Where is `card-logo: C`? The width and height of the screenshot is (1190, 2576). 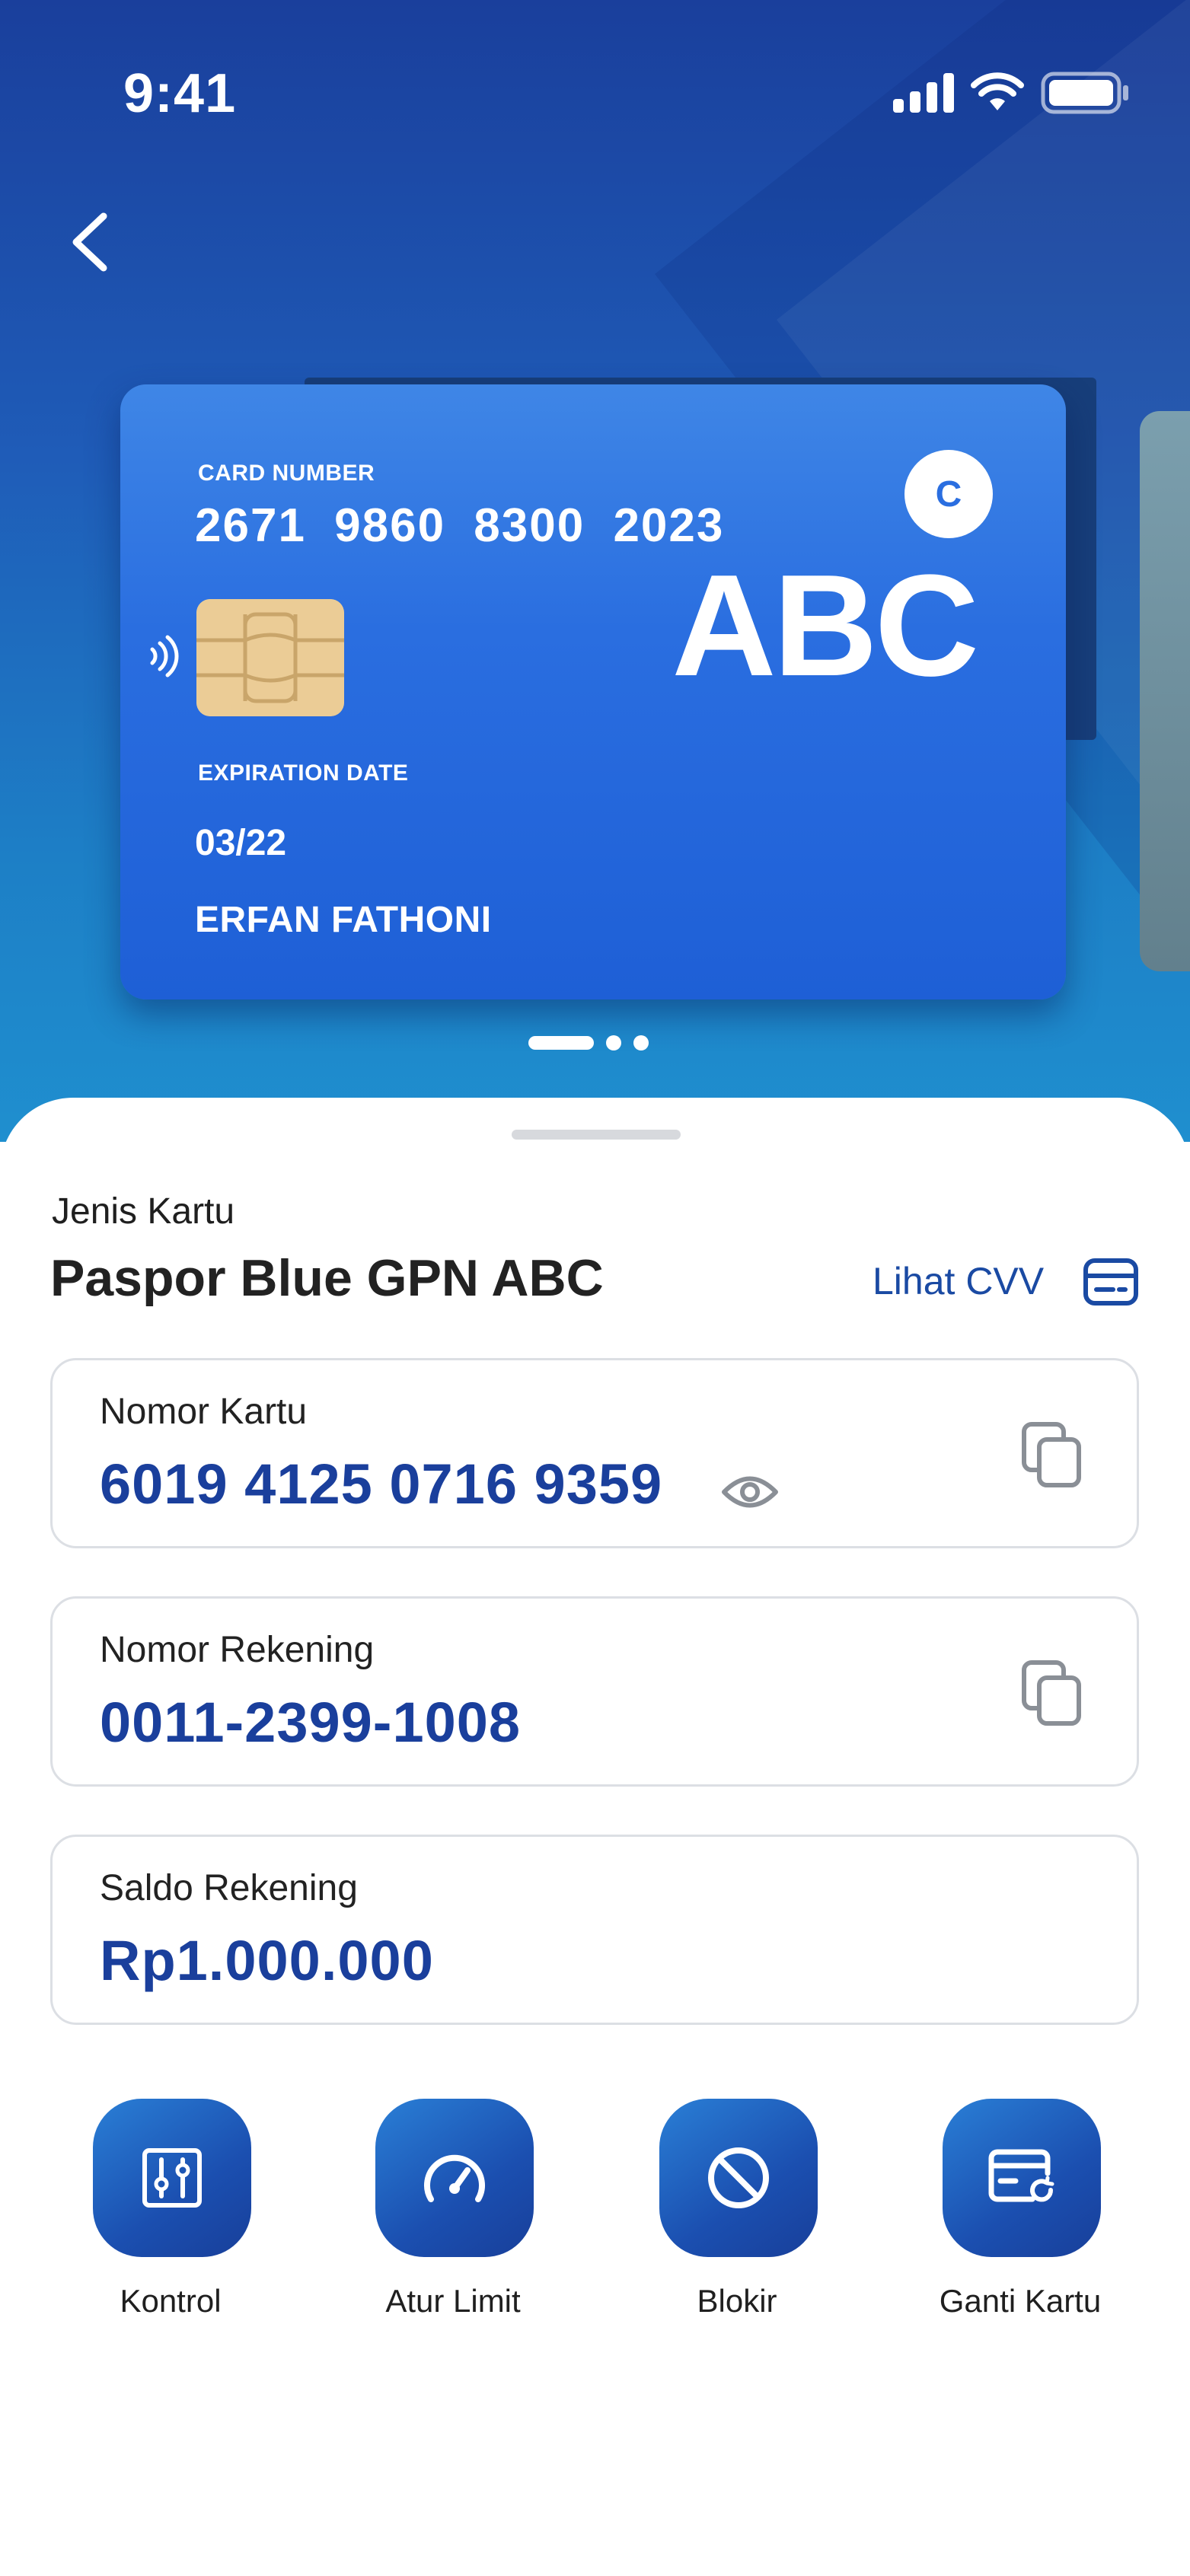 card-logo: C is located at coordinates (948, 494).